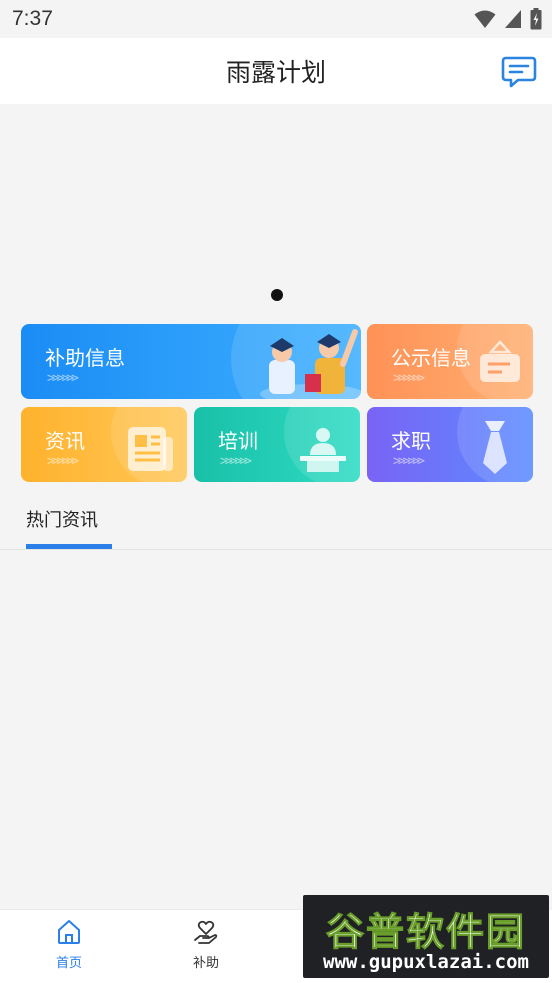 The width and height of the screenshot is (552, 983). Describe the element at coordinates (536, 19) in the screenshot. I see `battery-icon` at that location.